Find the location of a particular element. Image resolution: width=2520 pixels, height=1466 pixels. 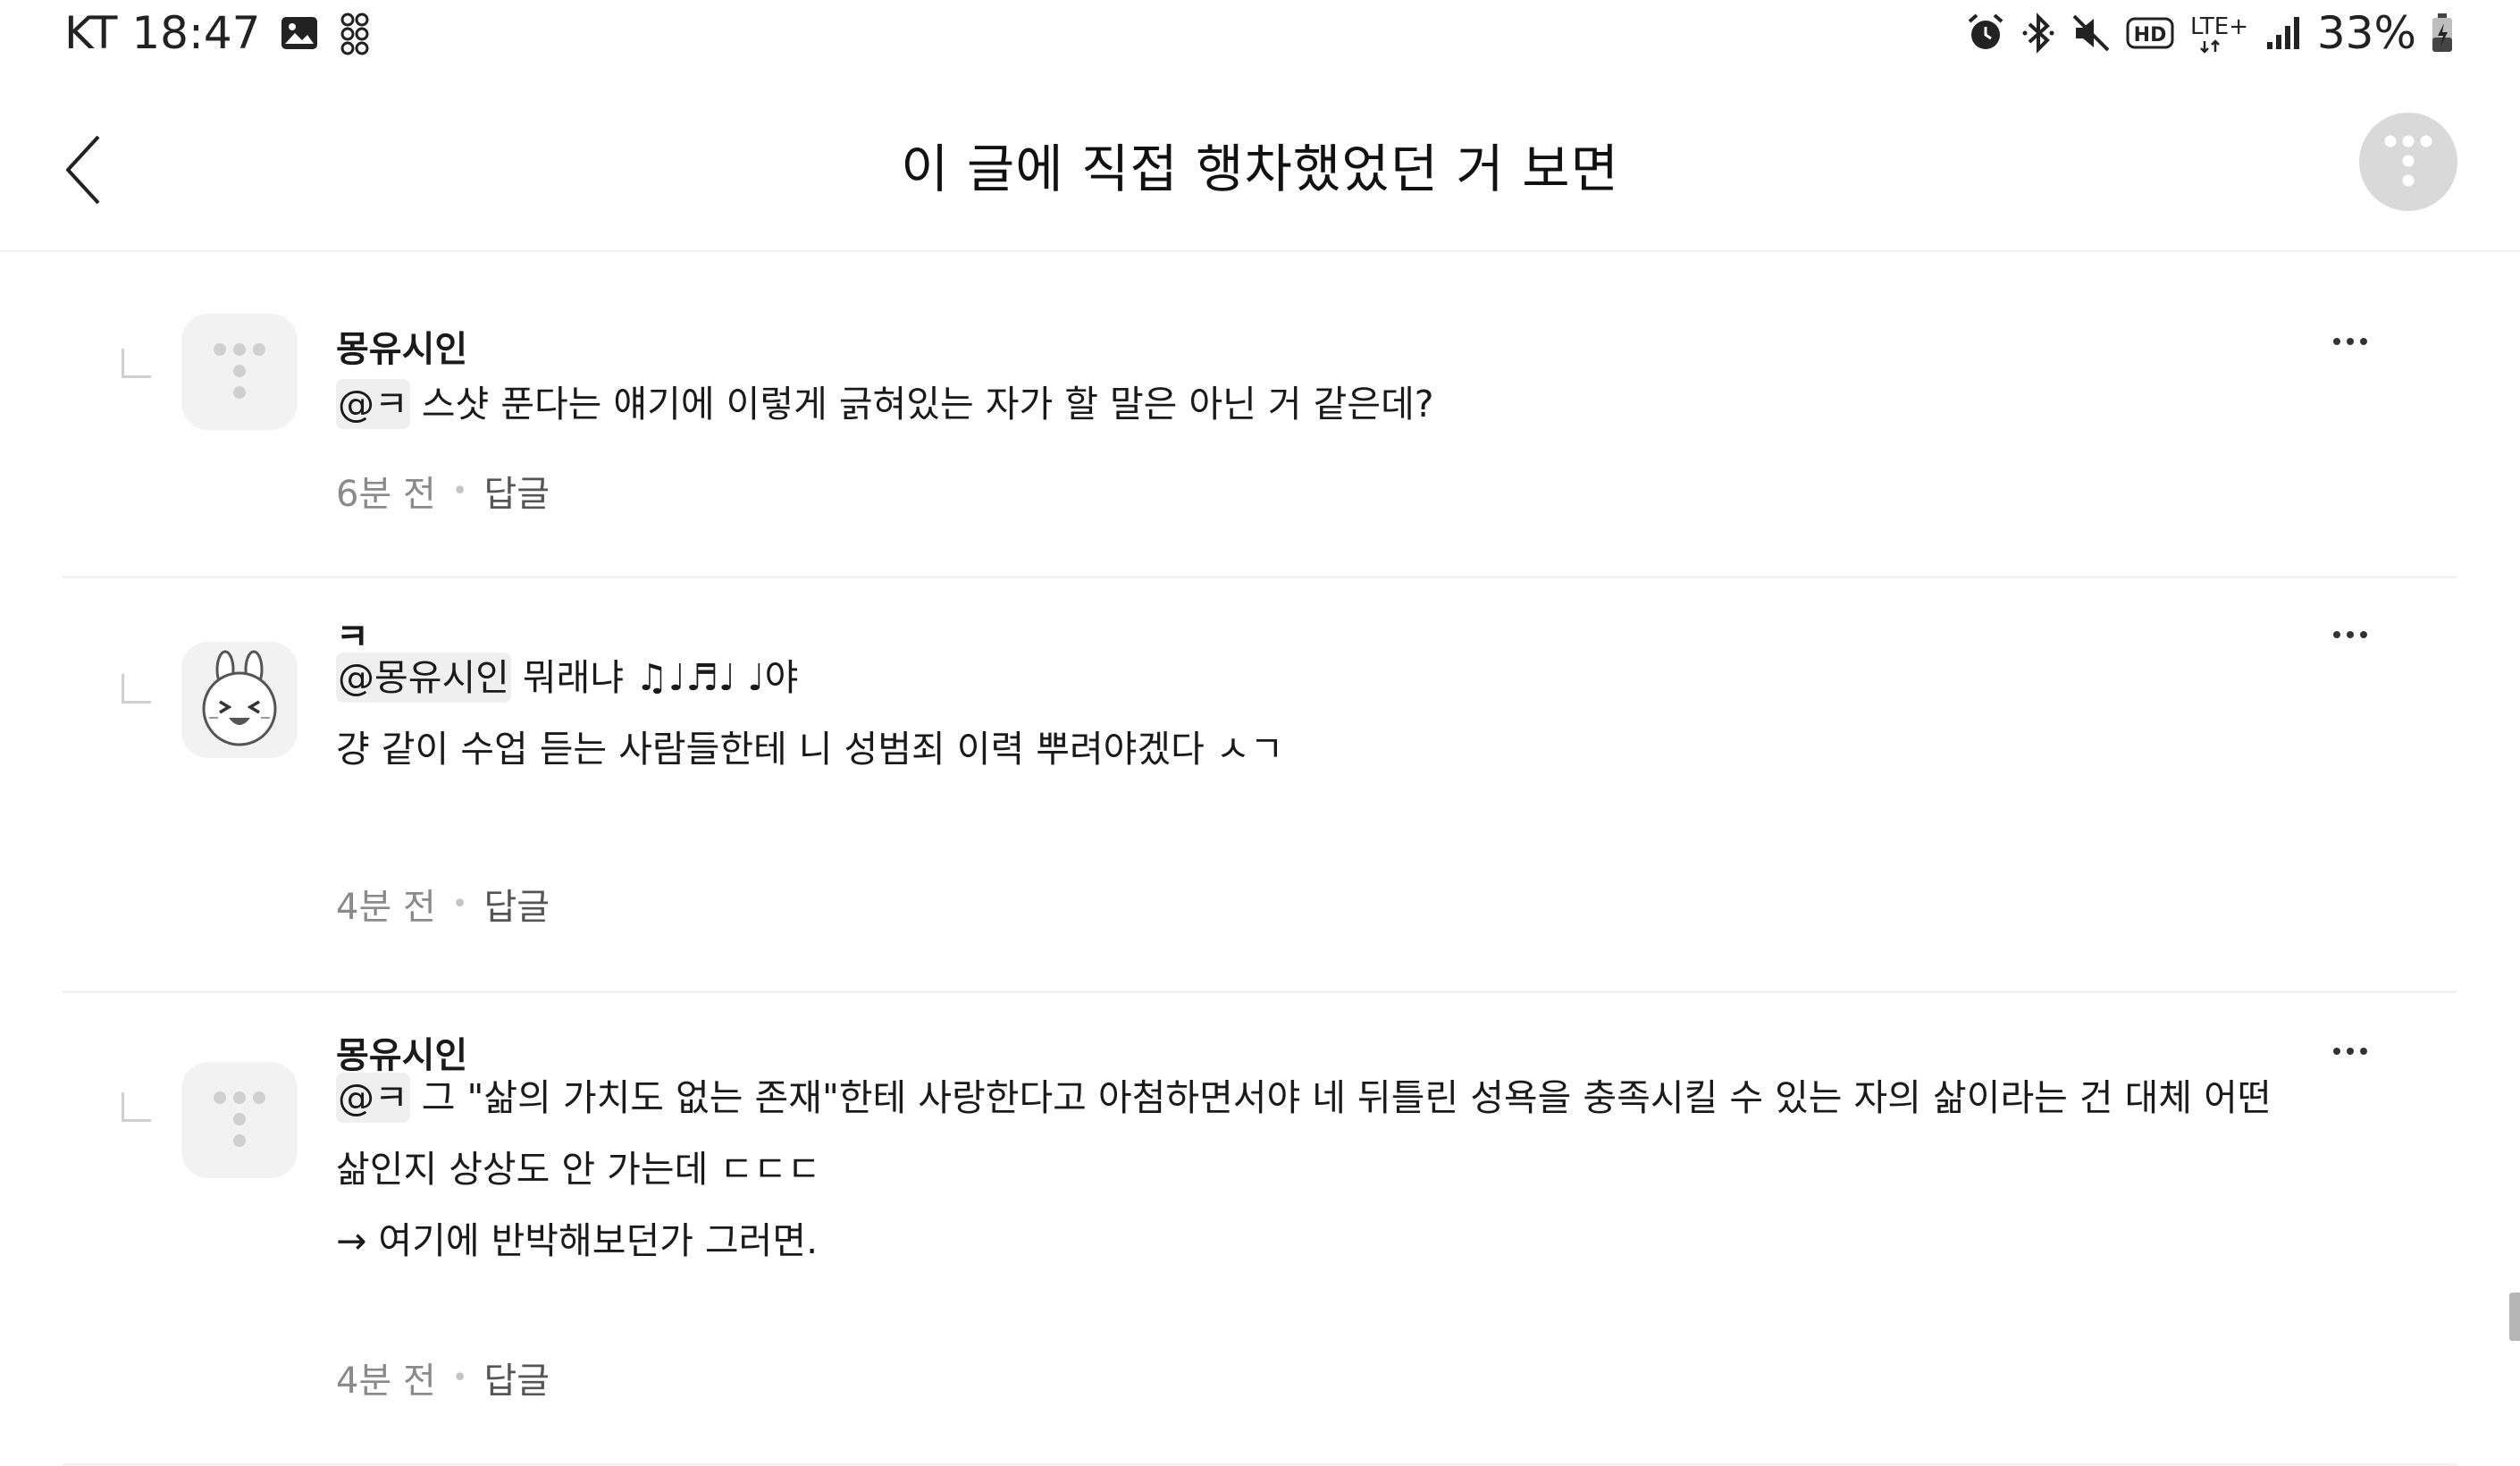

comment-line-text: → 여기에 반박해보던가 그러면. is located at coordinates (577, 1241).